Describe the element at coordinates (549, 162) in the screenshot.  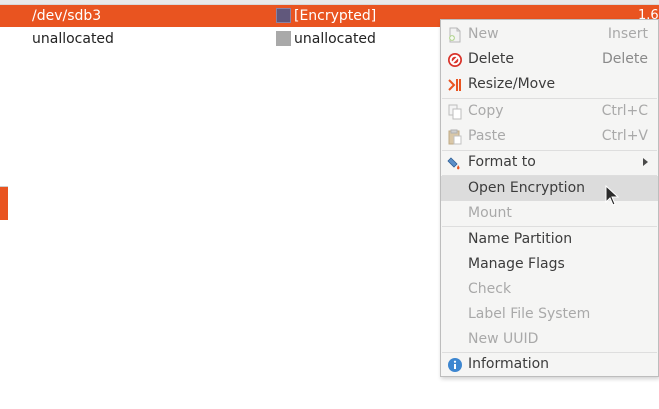
I see `menu-item-format-to: Format to` at that location.